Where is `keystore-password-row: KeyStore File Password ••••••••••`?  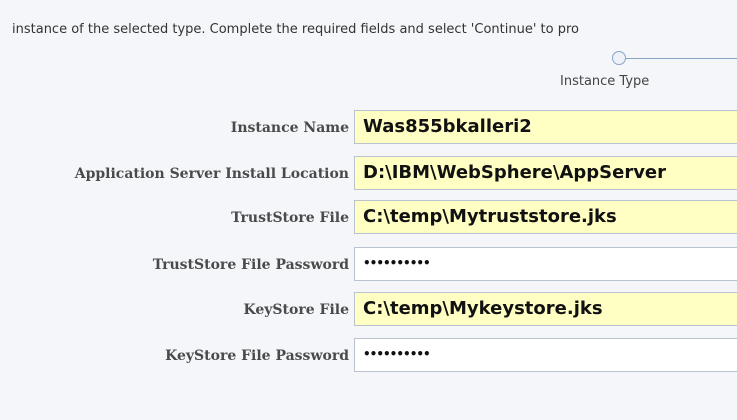 keystore-password-row: KeyStore File Password •••••••••• is located at coordinates (368, 355).